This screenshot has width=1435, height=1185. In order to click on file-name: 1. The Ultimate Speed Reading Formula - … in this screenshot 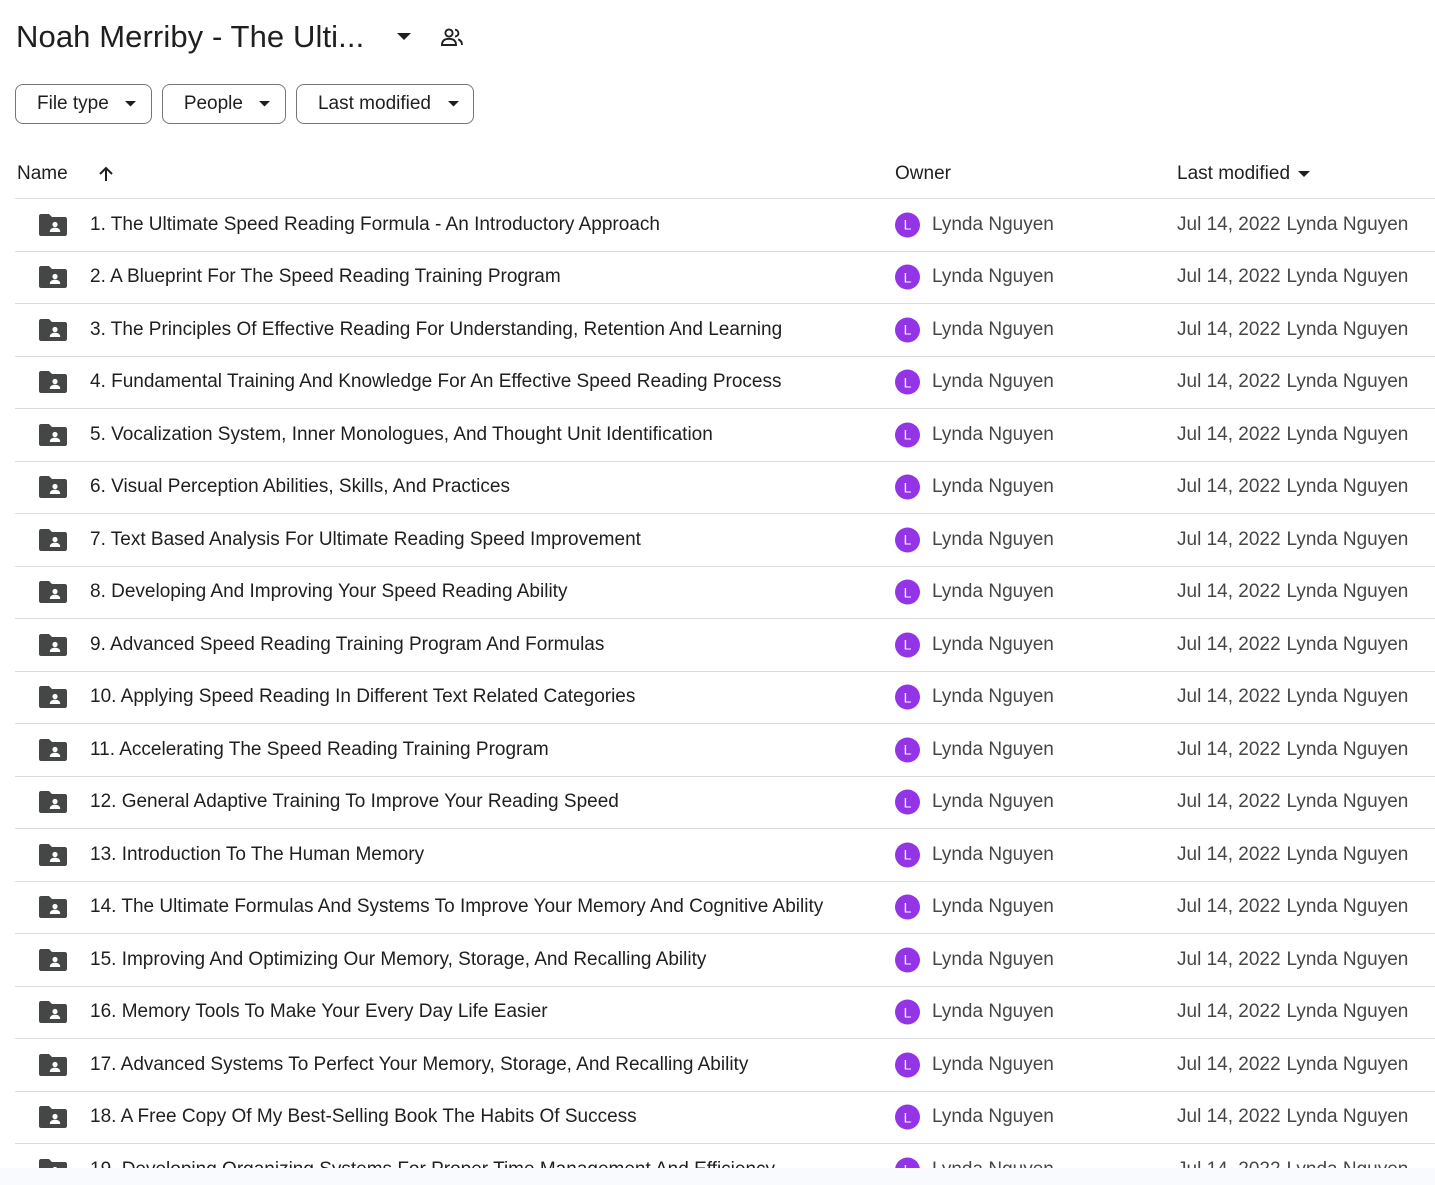, I will do `click(375, 225)`.